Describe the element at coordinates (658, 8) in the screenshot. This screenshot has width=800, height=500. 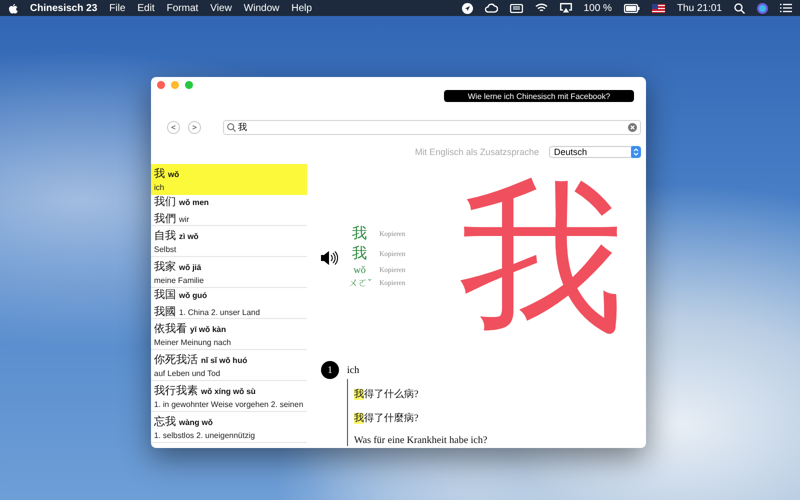
I see `flag-icon` at that location.